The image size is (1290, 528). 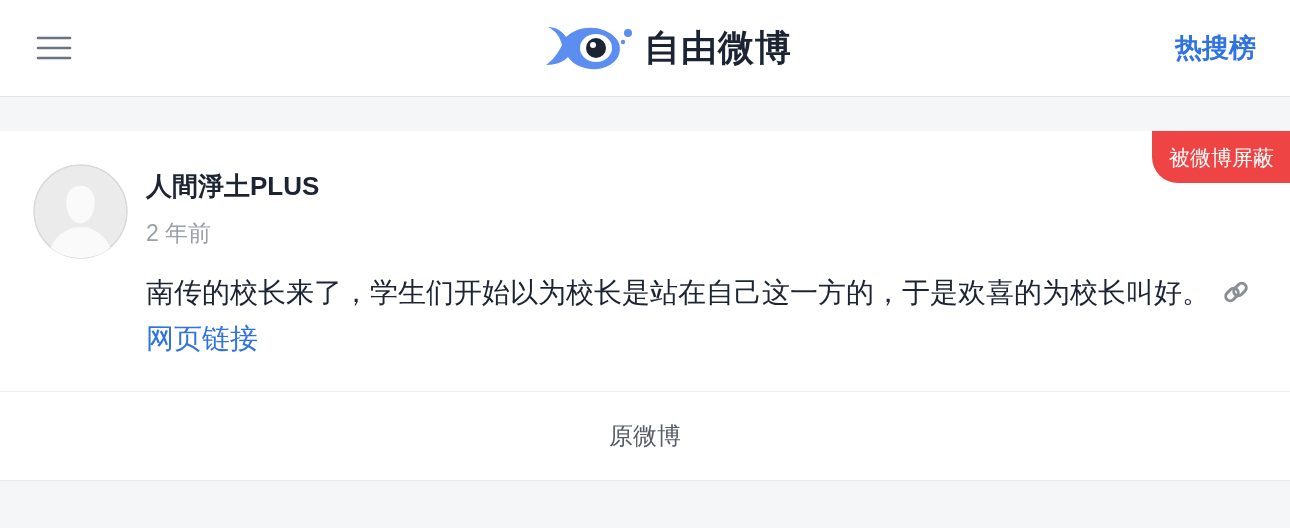 What do you see at coordinates (179, 233) in the screenshot?
I see `post-time: 2 年前` at bounding box center [179, 233].